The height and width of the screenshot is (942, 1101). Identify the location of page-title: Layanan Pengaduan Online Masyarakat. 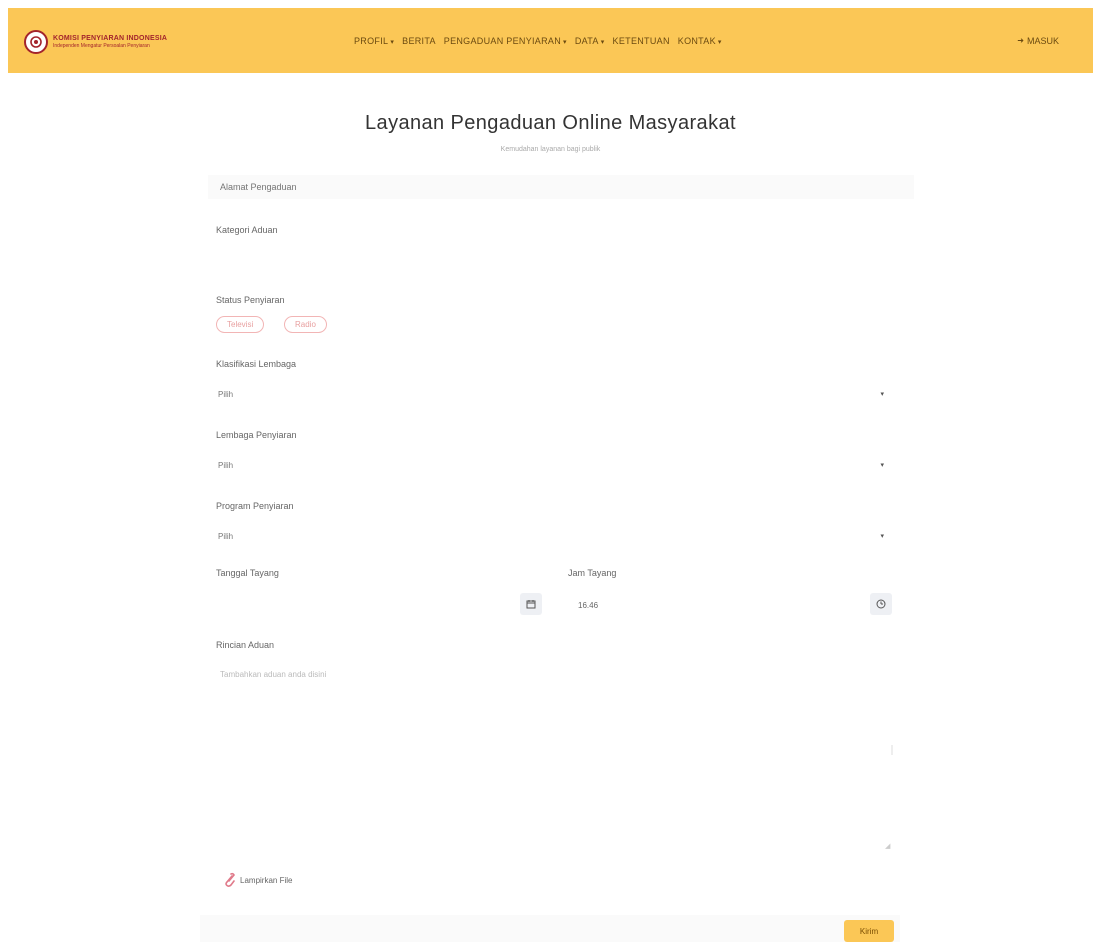
(550, 123).